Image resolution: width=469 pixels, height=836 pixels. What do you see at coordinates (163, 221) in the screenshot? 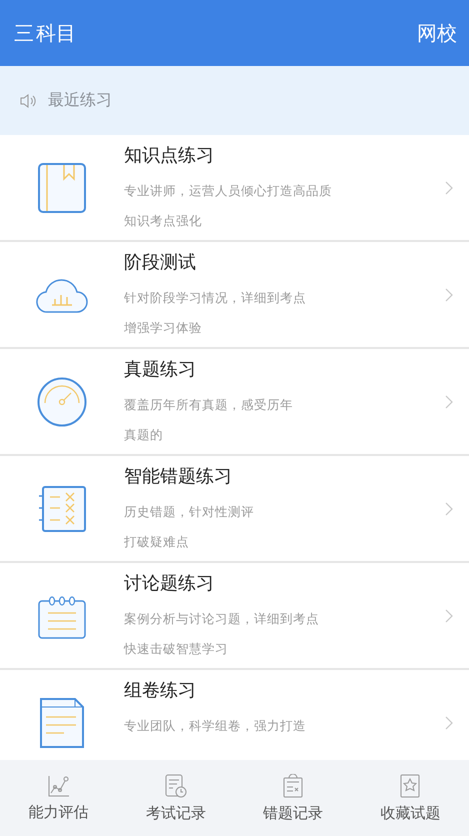
I see `item-description: 知识考点强化` at bounding box center [163, 221].